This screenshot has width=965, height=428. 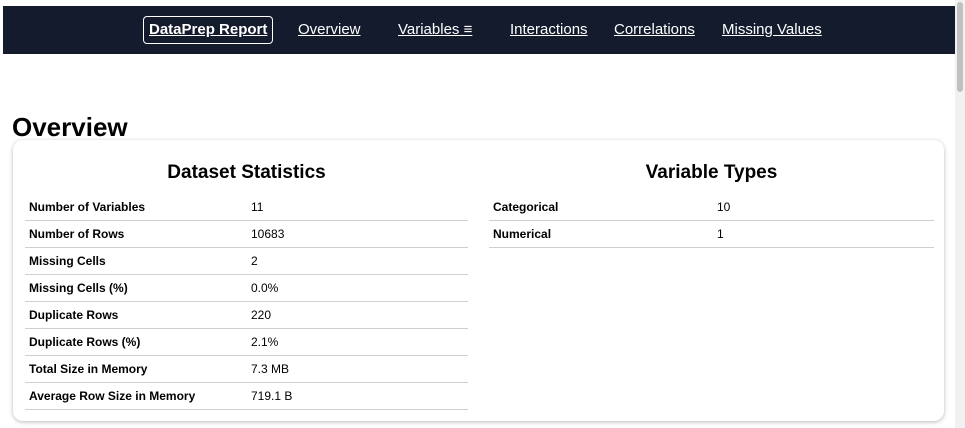 I want to click on table-row: Number of Rows 10683, so click(x=246, y=234).